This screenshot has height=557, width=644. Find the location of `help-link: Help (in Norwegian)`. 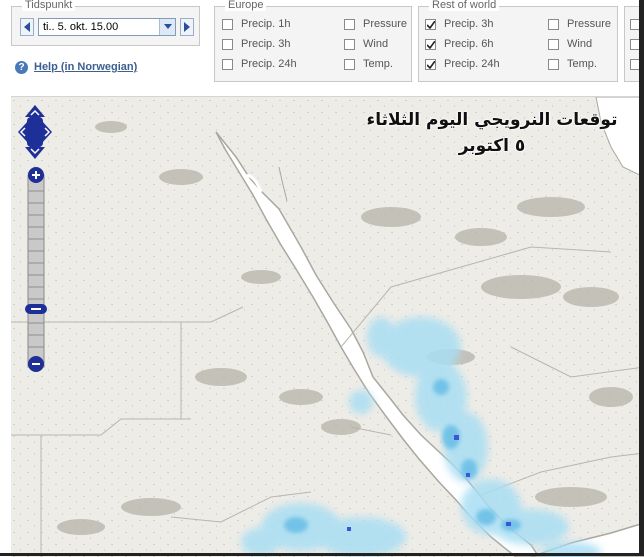

help-link: Help (in Norwegian) is located at coordinates (85, 67).